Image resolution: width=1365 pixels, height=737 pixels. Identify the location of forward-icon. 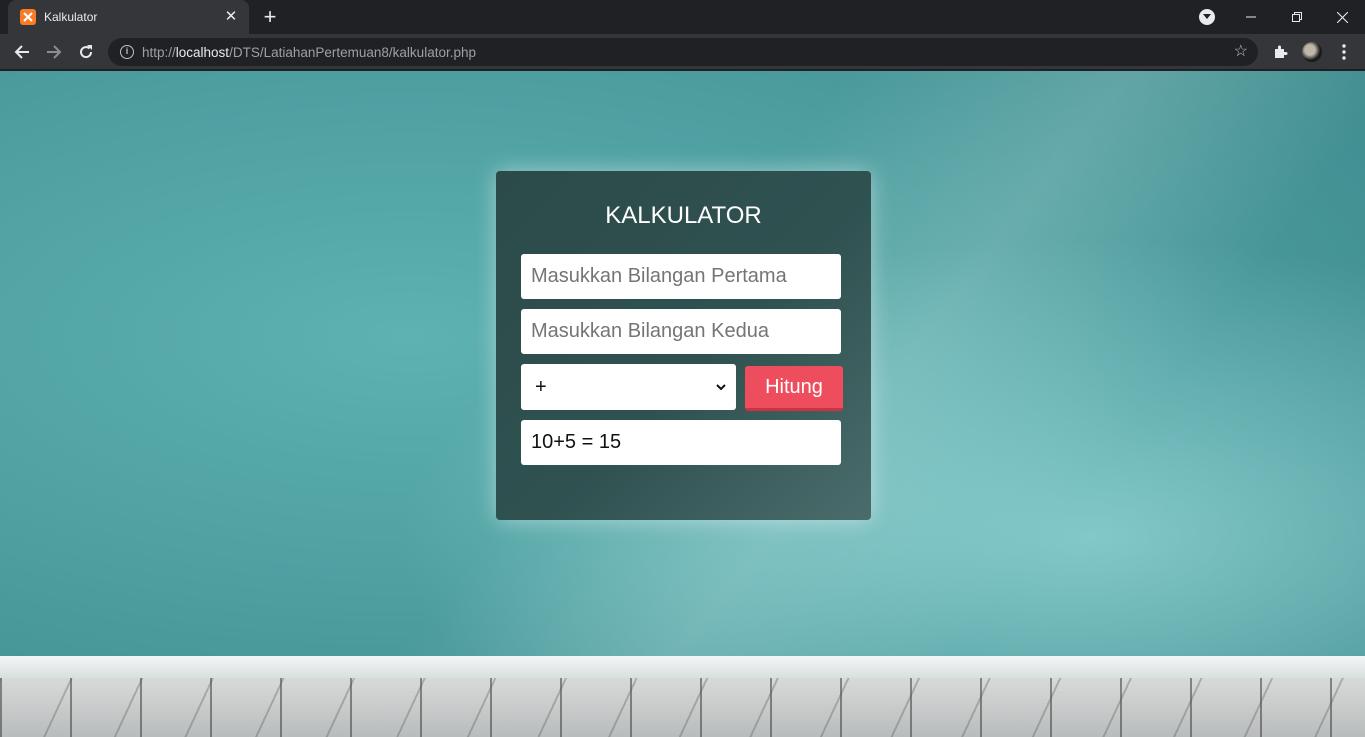
(54, 52).